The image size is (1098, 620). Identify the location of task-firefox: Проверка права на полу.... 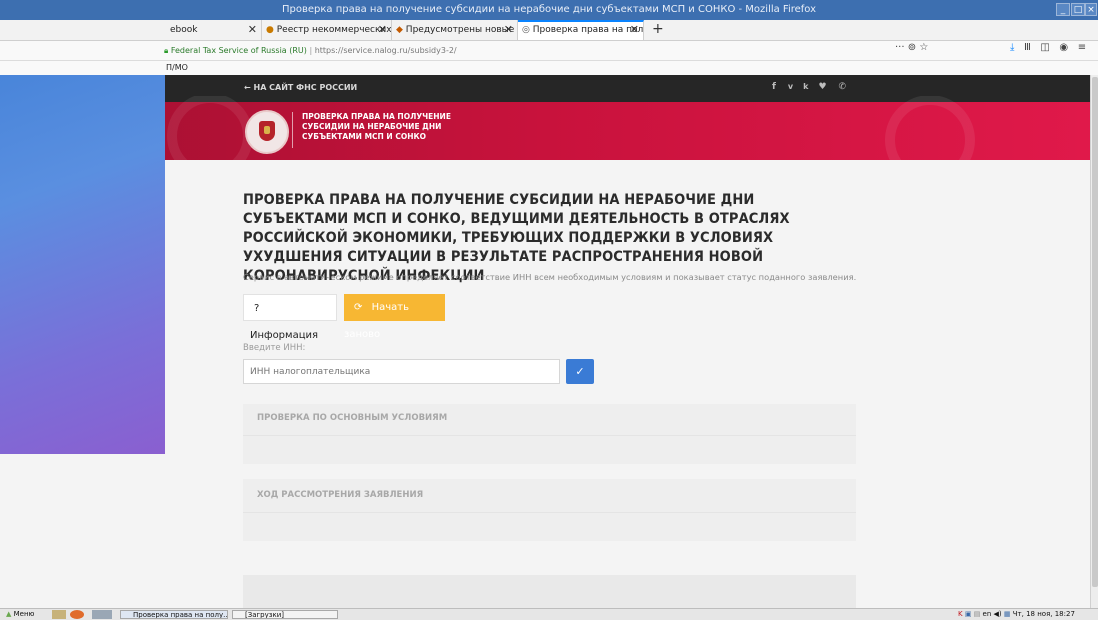
(174, 614).